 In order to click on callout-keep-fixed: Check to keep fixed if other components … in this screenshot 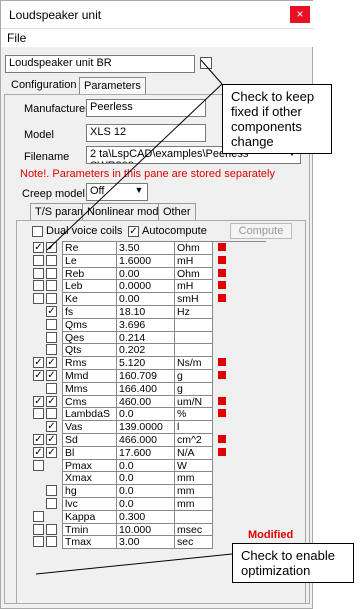, I will do `click(277, 119)`.